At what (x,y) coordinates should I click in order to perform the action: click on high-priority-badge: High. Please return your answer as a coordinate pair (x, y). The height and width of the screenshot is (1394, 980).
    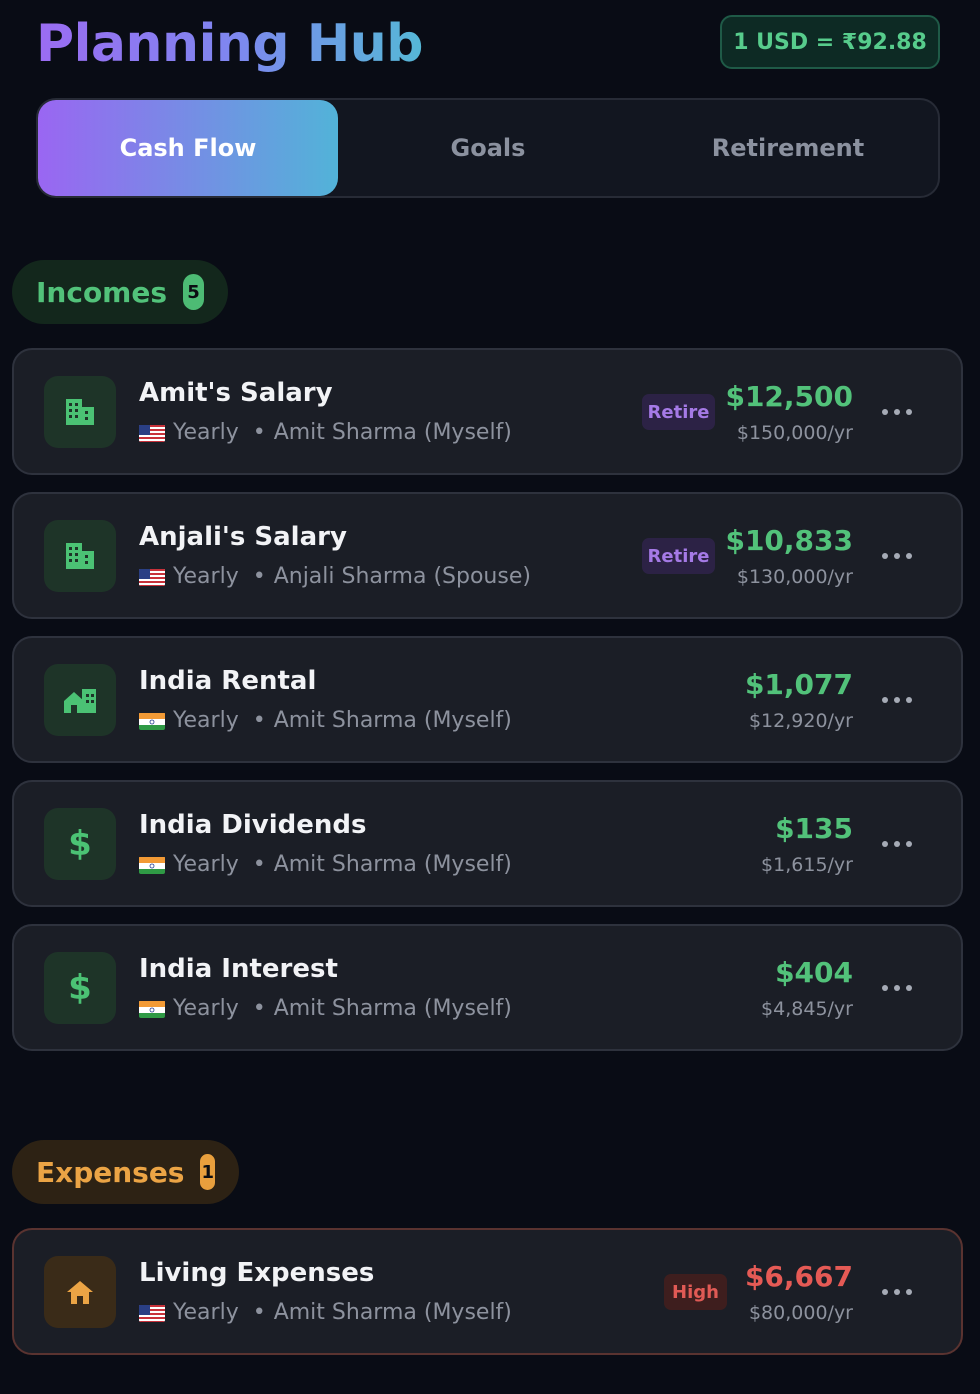
    Looking at the image, I should click on (695, 1292).